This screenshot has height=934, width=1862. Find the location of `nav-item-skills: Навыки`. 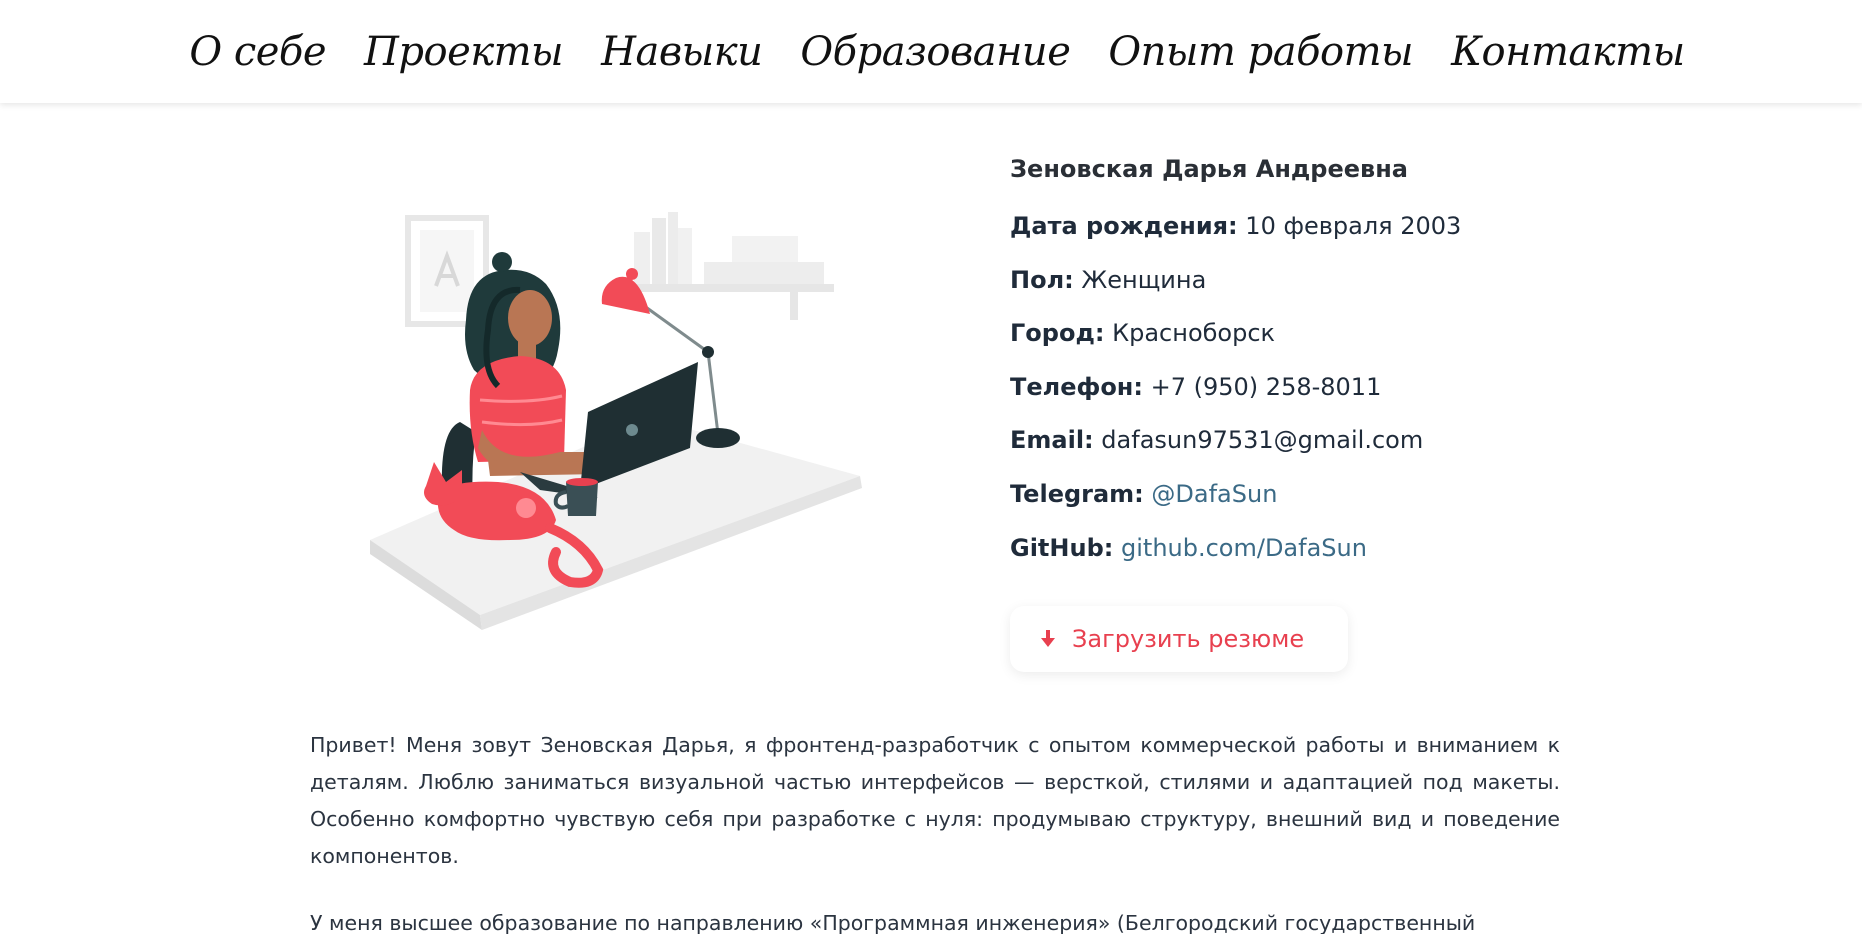

nav-item-skills: Навыки is located at coordinates (682, 52).